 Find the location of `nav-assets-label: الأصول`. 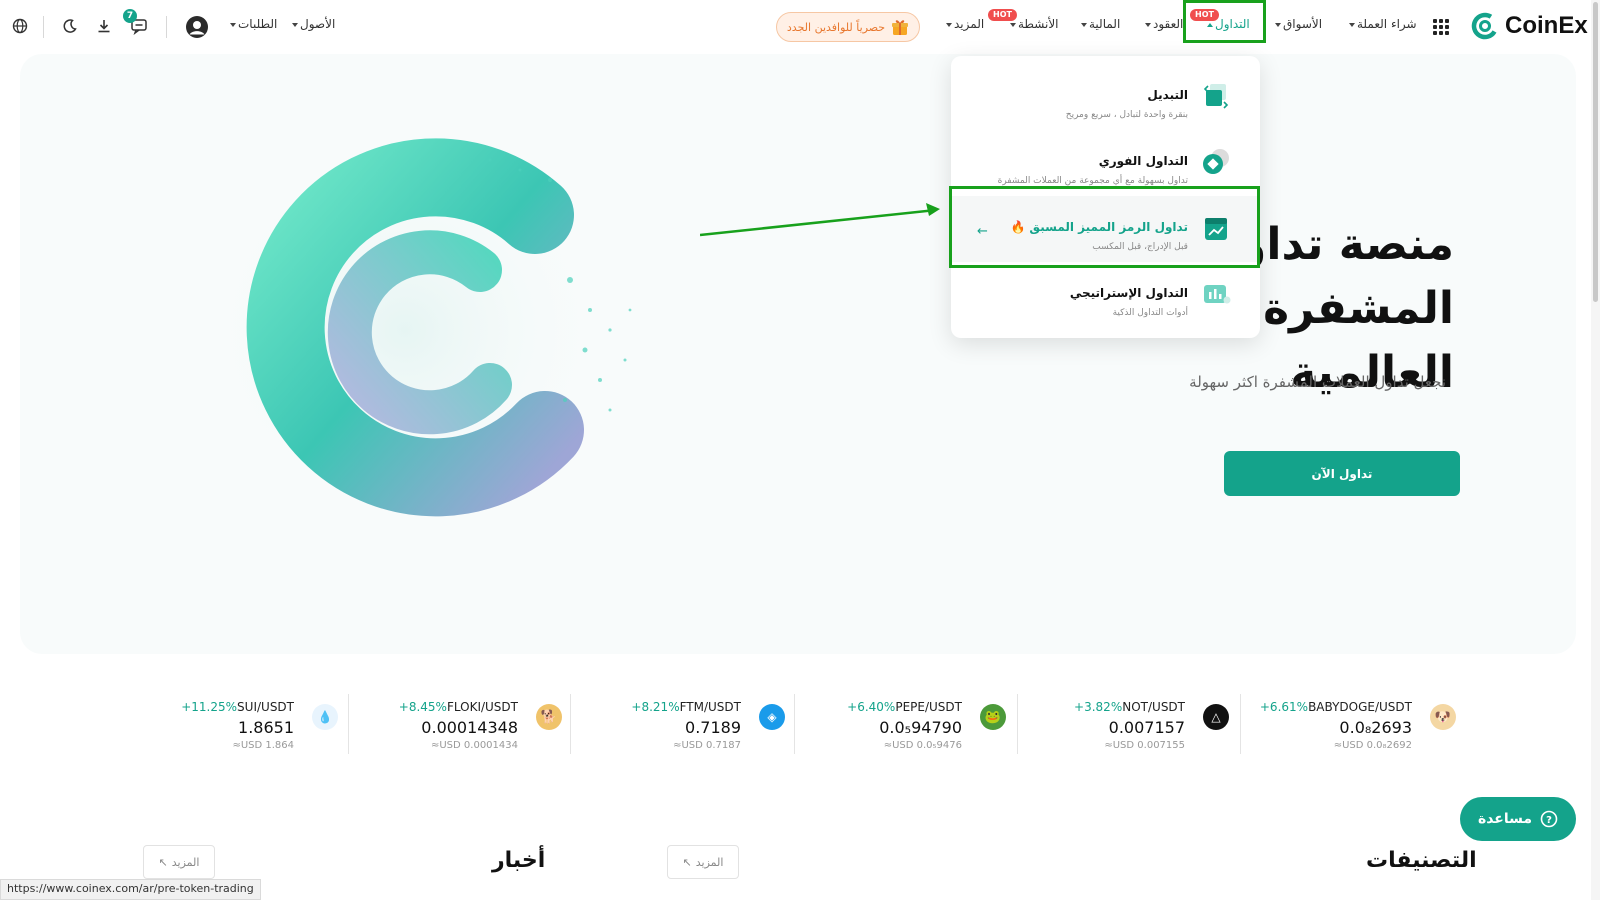

nav-assets-label: الأصول is located at coordinates (318, 24).